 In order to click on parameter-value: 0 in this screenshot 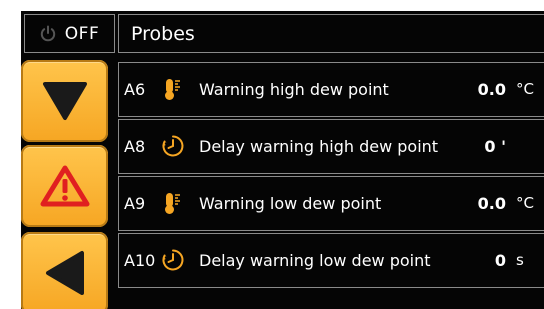, I will do `click(500, 260)`.